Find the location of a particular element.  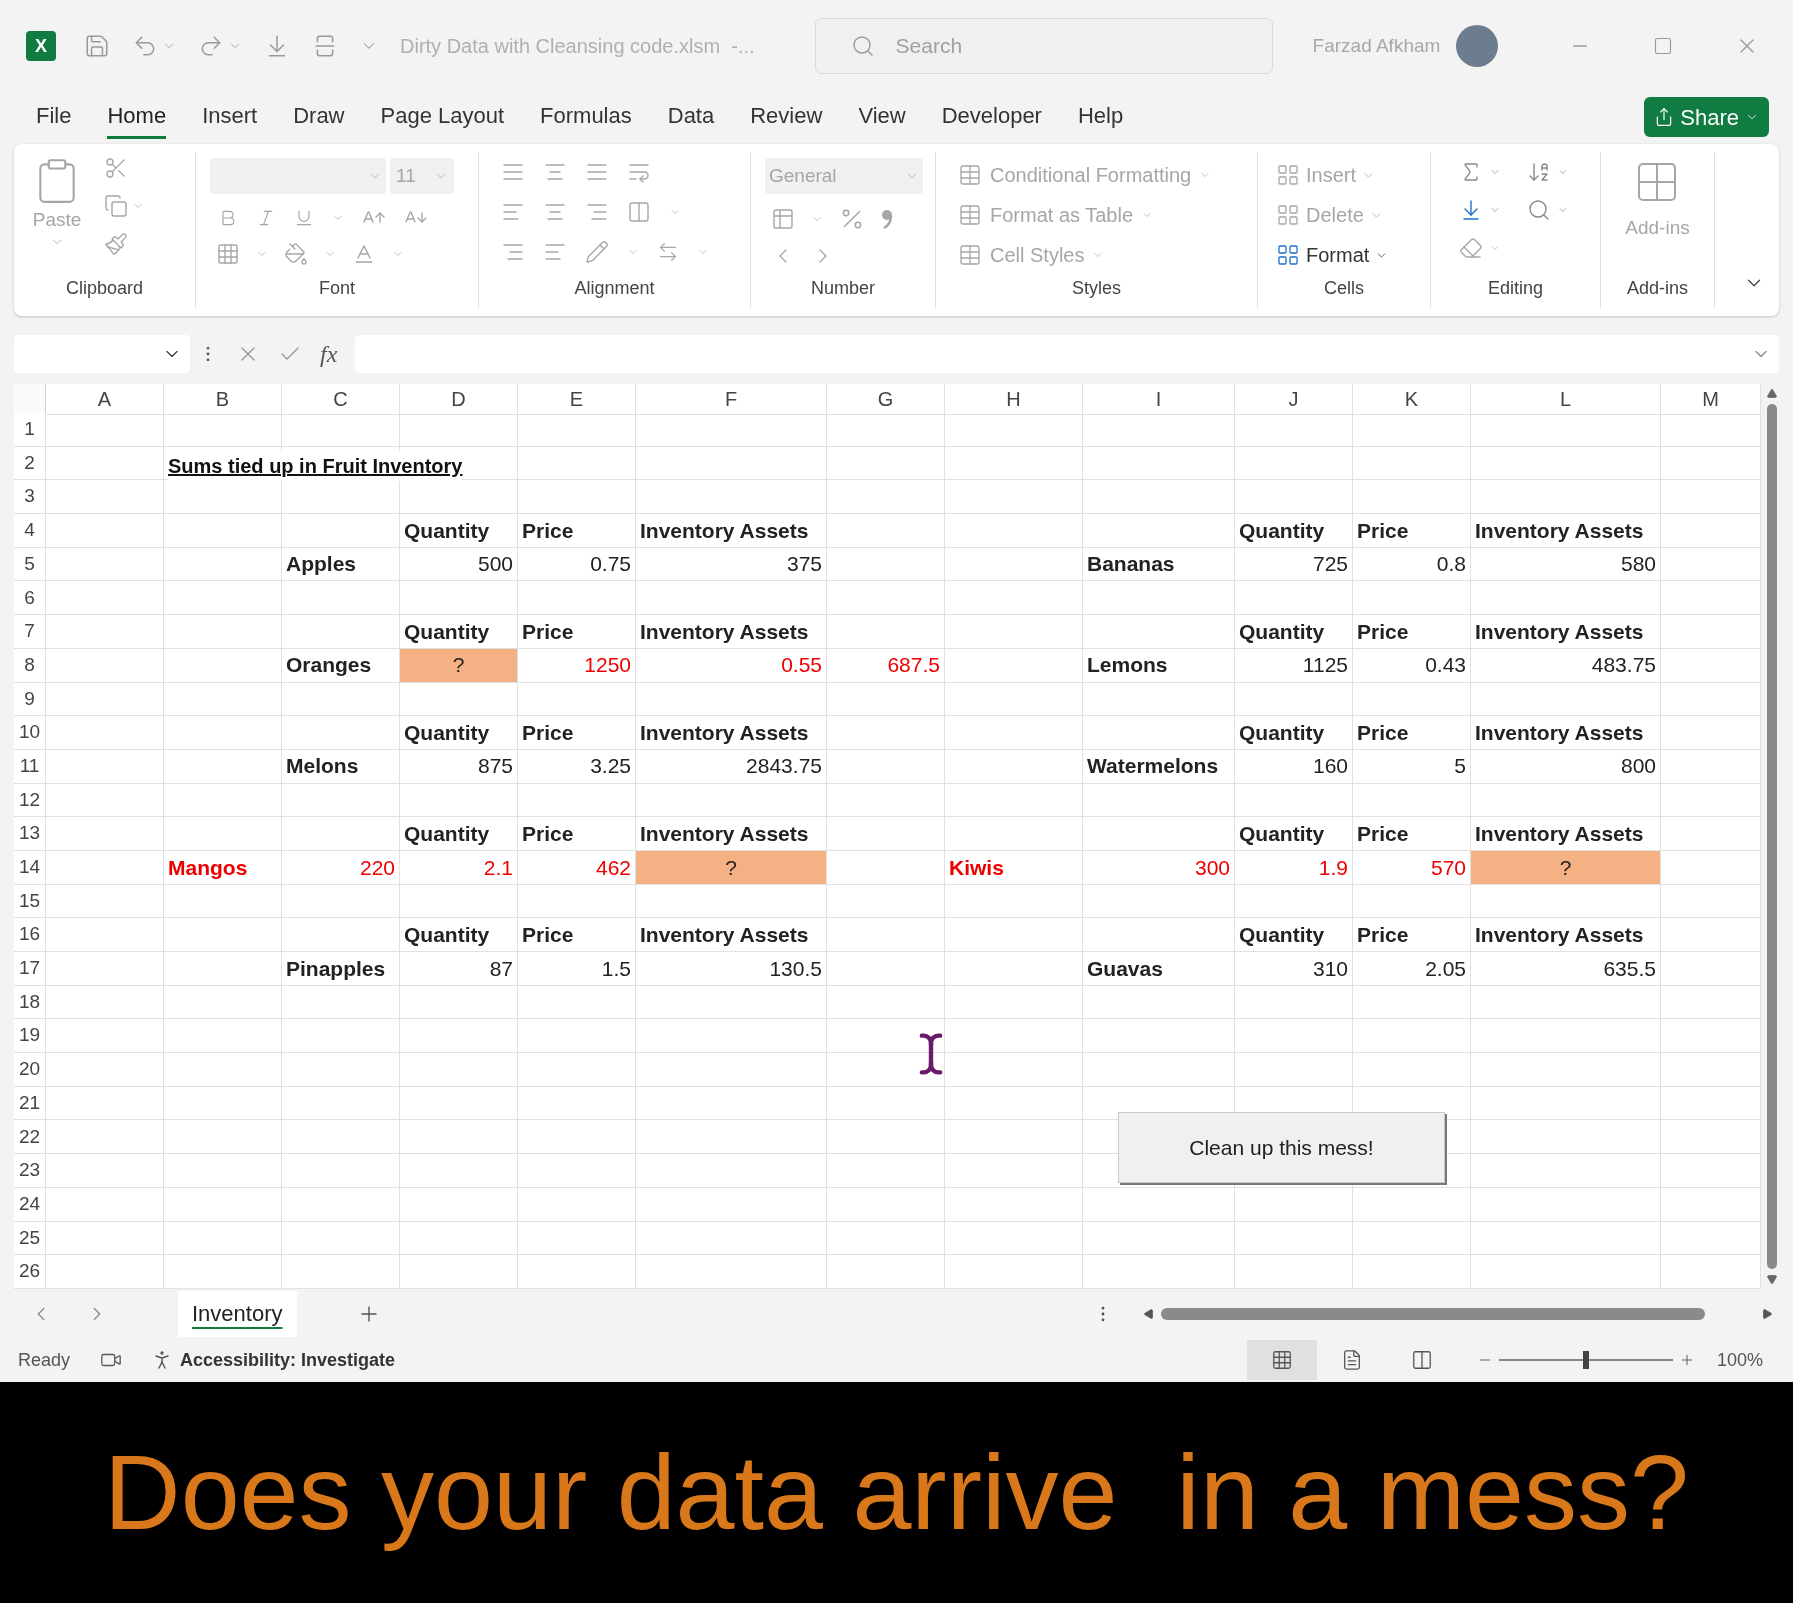

ribbon-tab: Home is located at coordinates (137, 117).